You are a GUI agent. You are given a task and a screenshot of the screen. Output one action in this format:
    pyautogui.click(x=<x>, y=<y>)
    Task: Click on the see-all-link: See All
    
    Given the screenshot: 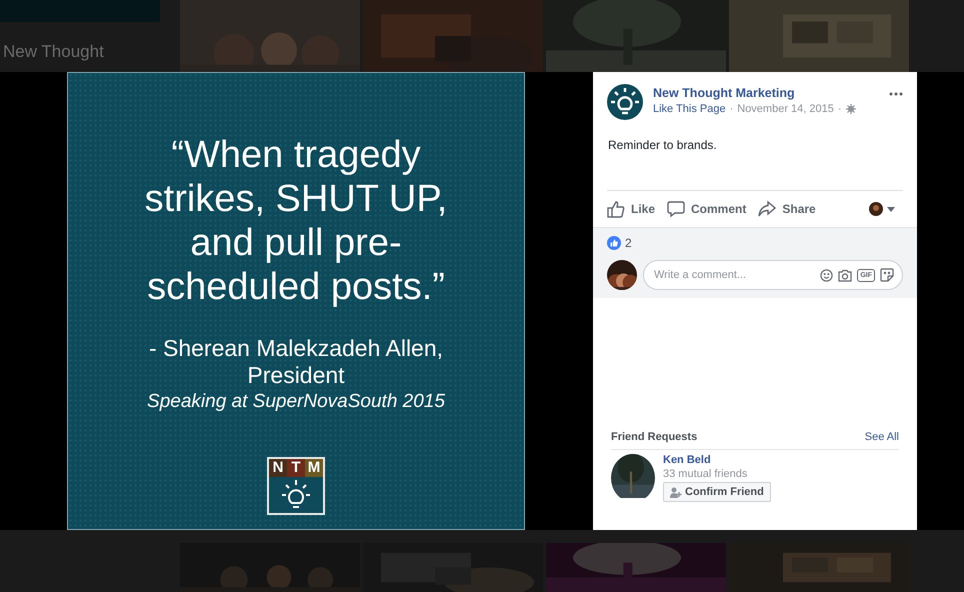 What is the action you would take?
    pyautogui.click(x=881, y=437)
    